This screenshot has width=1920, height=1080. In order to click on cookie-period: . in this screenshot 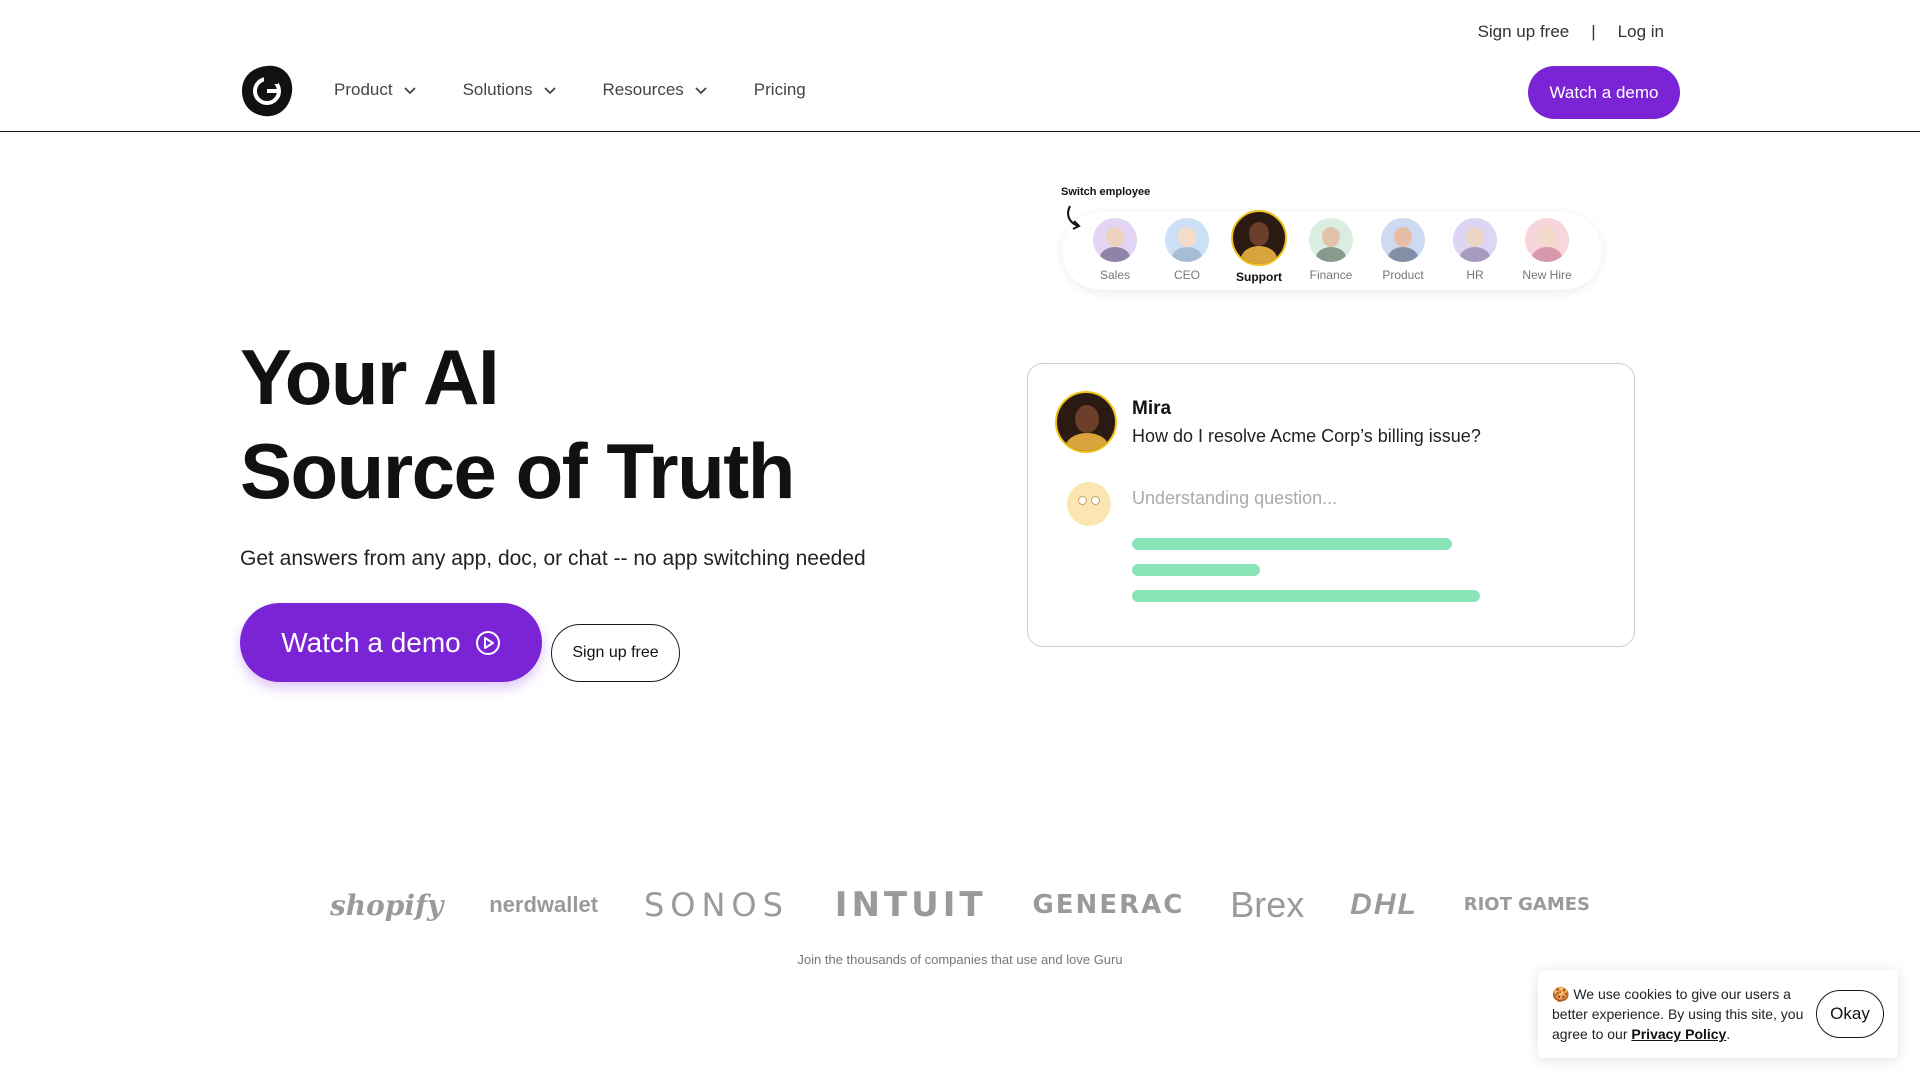, I will do `click(1728, 1034)`.